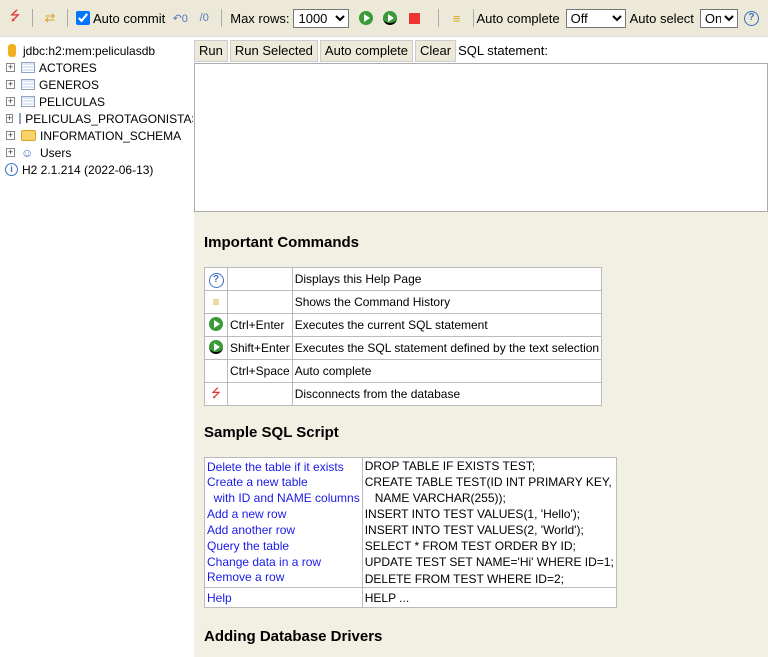 The width and height of the screenshot is (768, 657). I want to click on help-link: Help, so click(219, 598).